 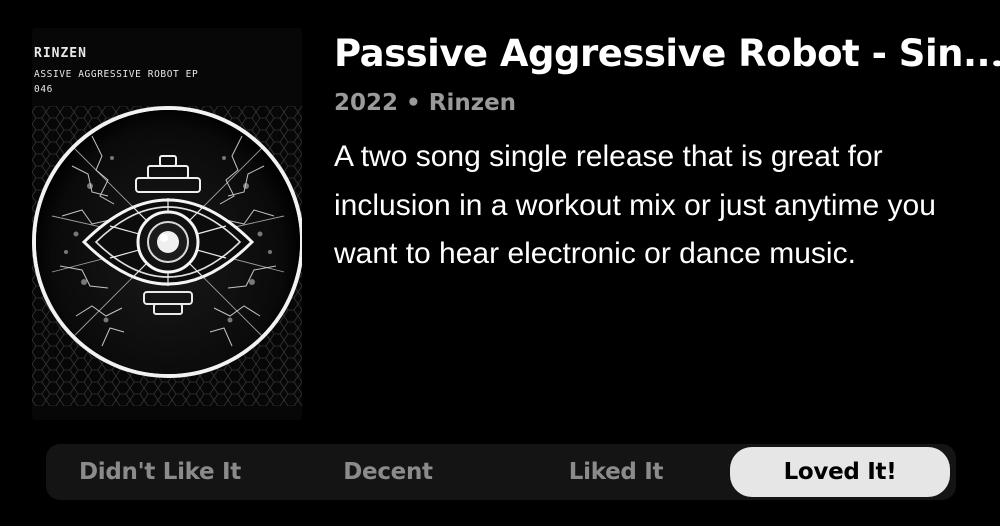 What do you see at coordinates (116, 74) in the screenshot?
I see `artwork-release-text: ASSIVE AGGRESSIVE ROBOT EP` at bounding box center [116, 74].